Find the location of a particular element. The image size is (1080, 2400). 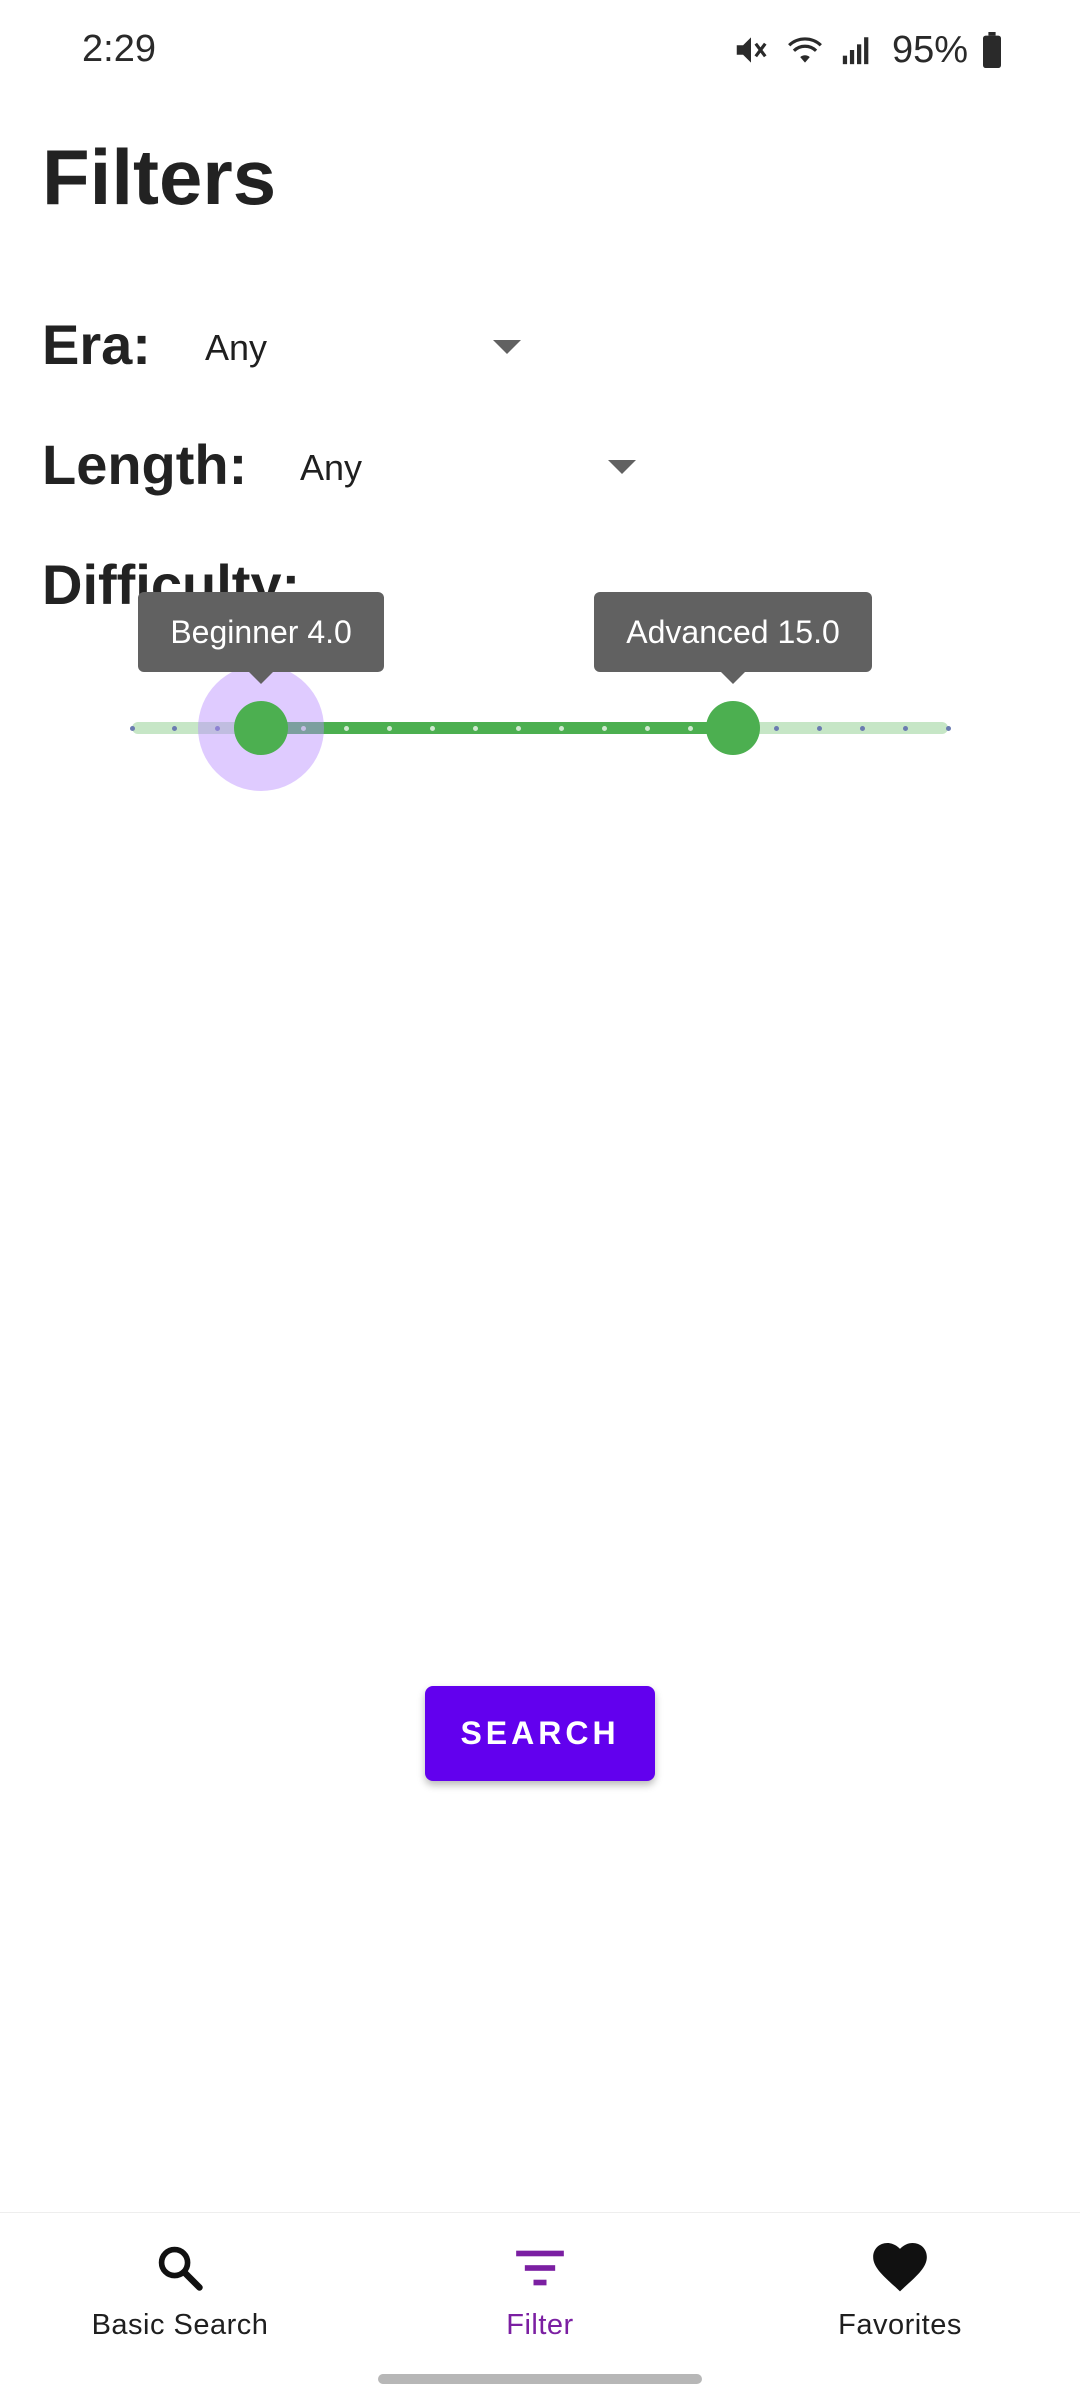

slider-upper-thumb is located at coordinates (733, 728).